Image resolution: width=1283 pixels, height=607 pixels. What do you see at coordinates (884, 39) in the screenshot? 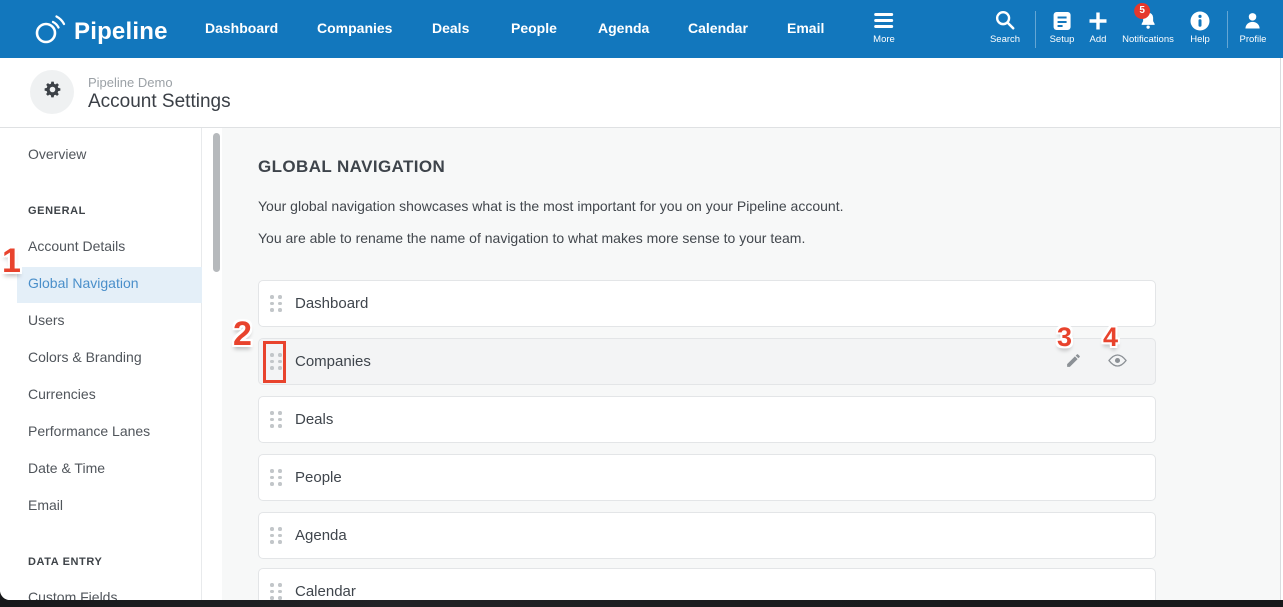
I see `more-label: More` at bounding box center [884, 39].